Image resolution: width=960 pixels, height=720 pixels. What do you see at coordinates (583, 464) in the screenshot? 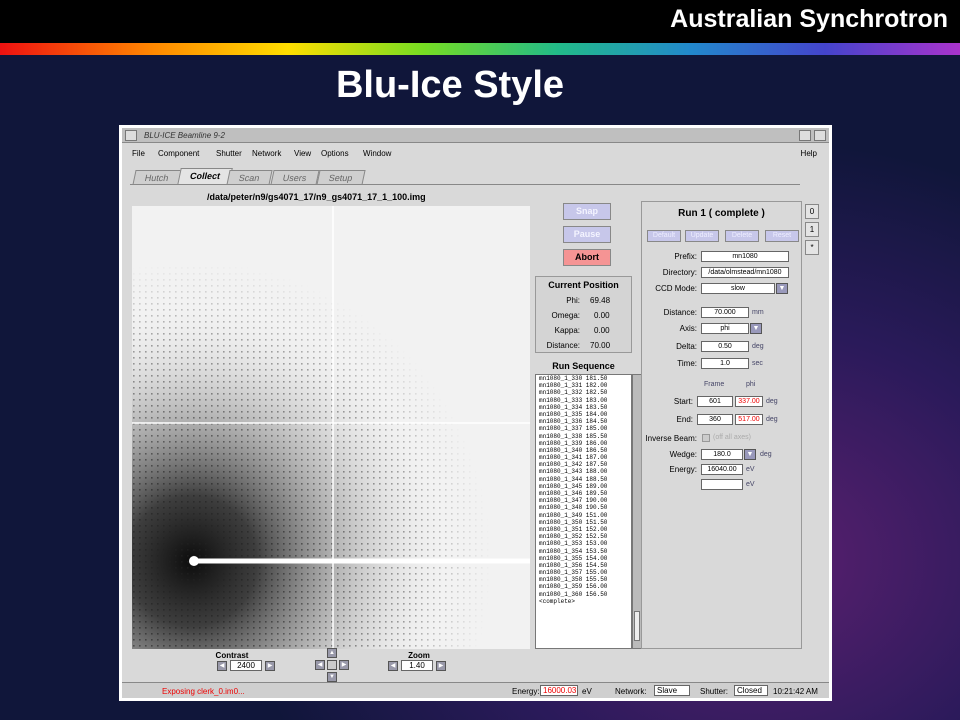
I see `run-sequence-item: mn1080_1_342 187.50` at bounding box center [583, 464].